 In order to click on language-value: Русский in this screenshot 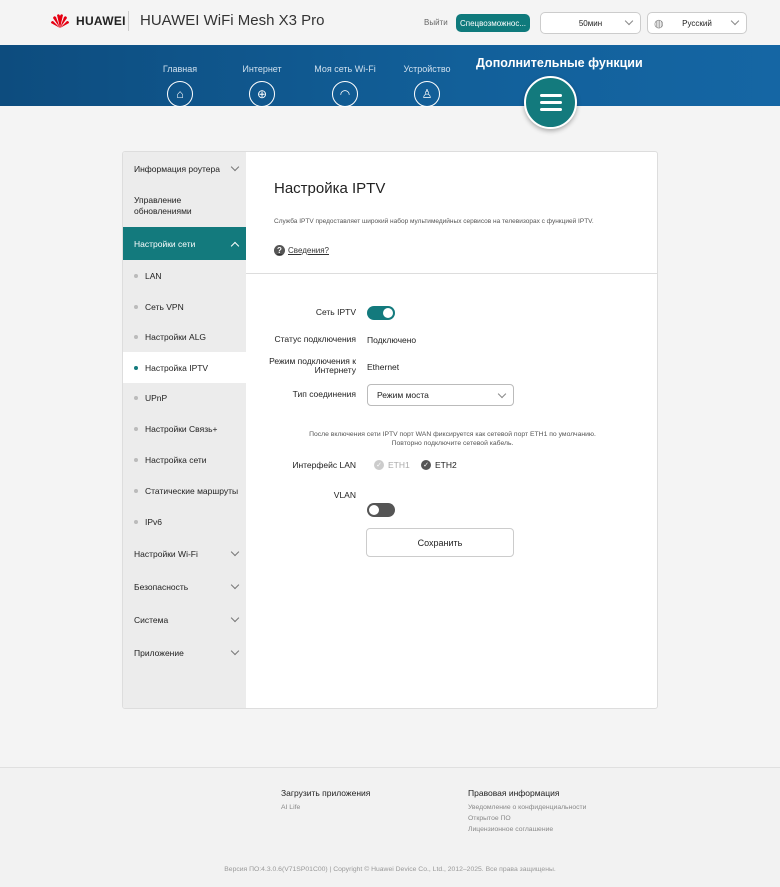, I will do `click(697, 23)`.